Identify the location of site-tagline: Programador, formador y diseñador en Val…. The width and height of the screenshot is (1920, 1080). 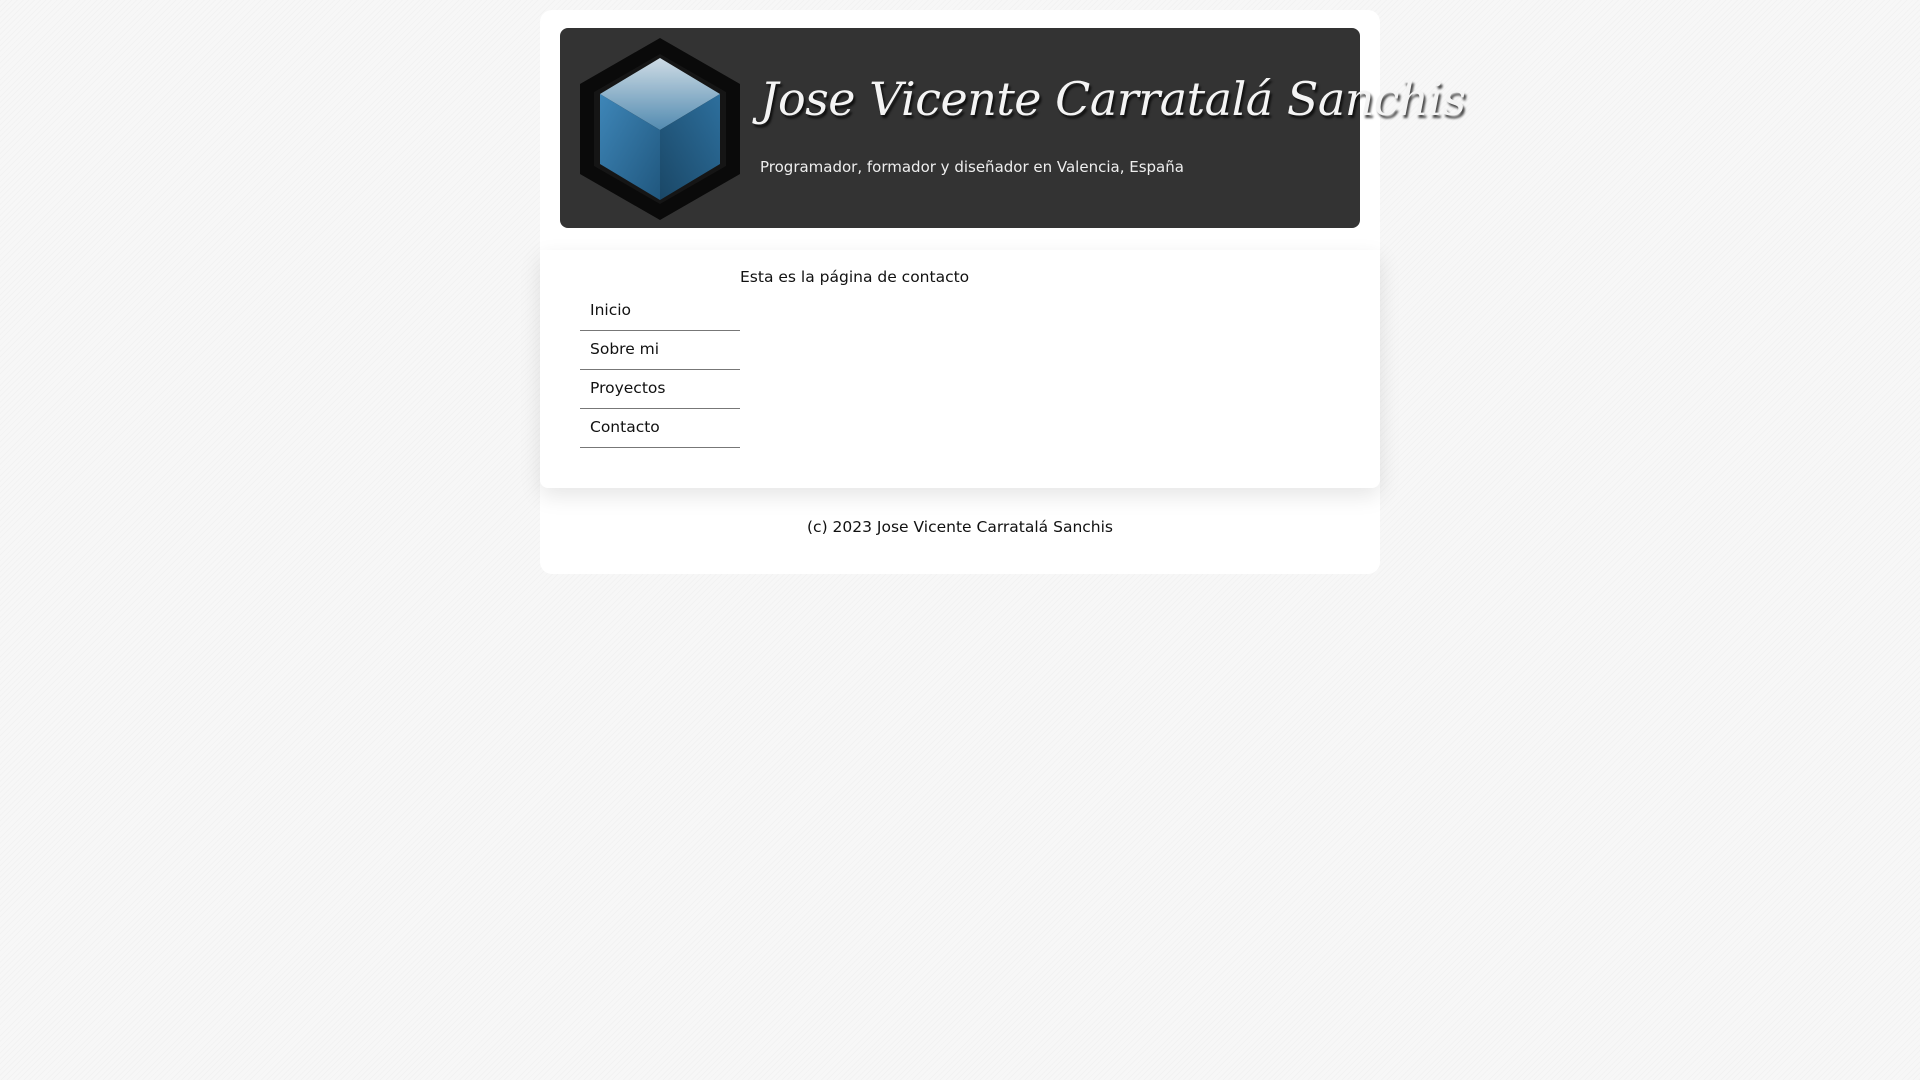
(972, 167).